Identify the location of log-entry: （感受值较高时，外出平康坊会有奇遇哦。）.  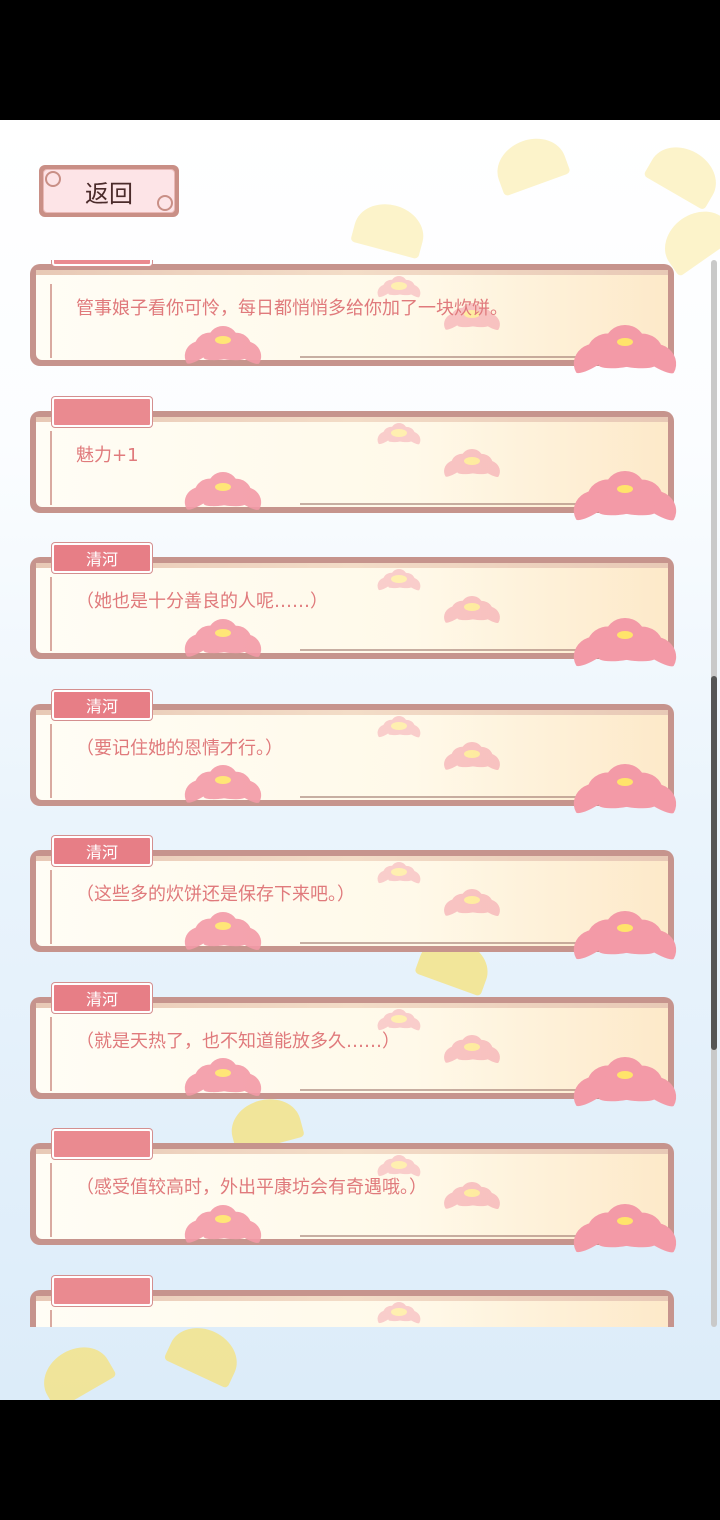
(357, 1192).